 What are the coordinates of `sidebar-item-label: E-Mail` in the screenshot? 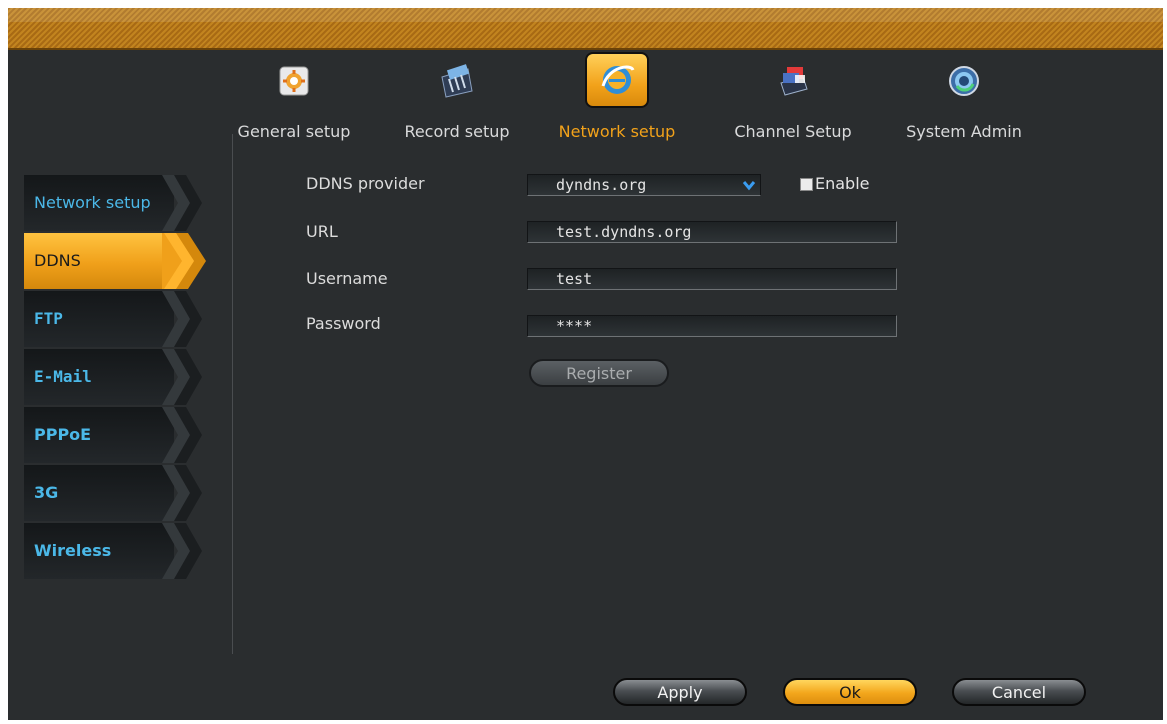 It's located at (63, 376).